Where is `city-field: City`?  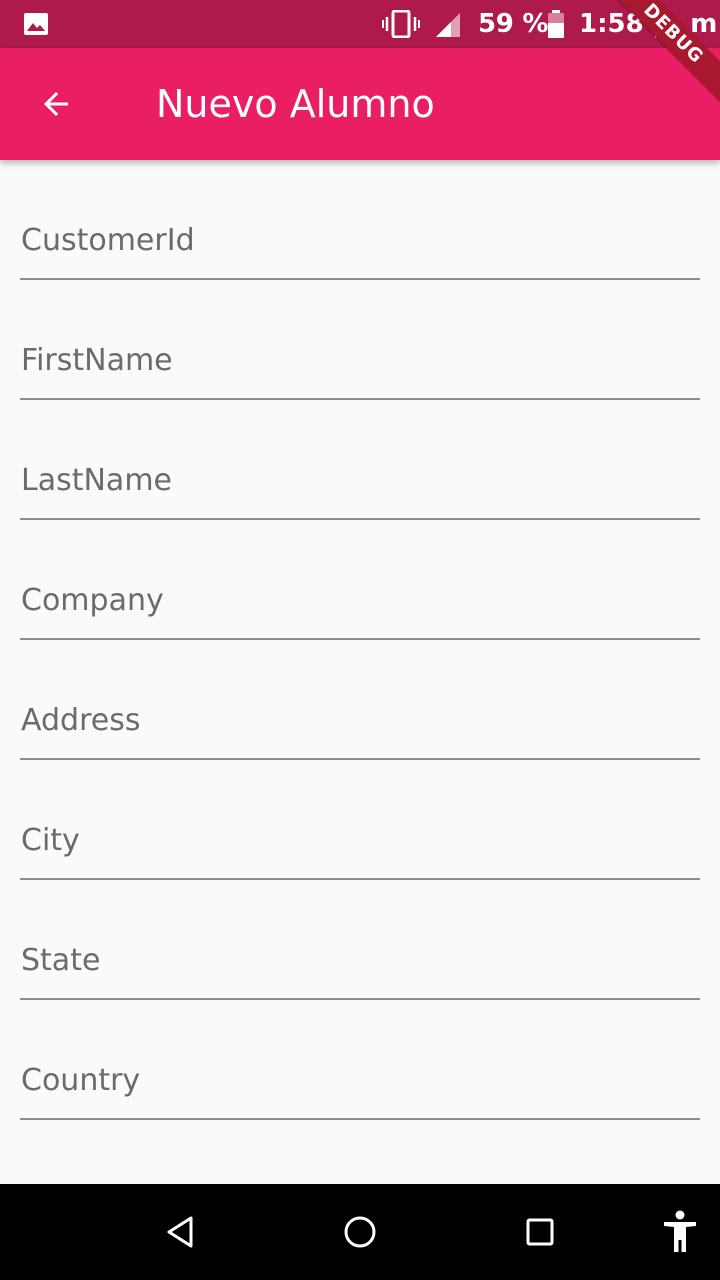 city-field: City is located at coordinates (360, 820).